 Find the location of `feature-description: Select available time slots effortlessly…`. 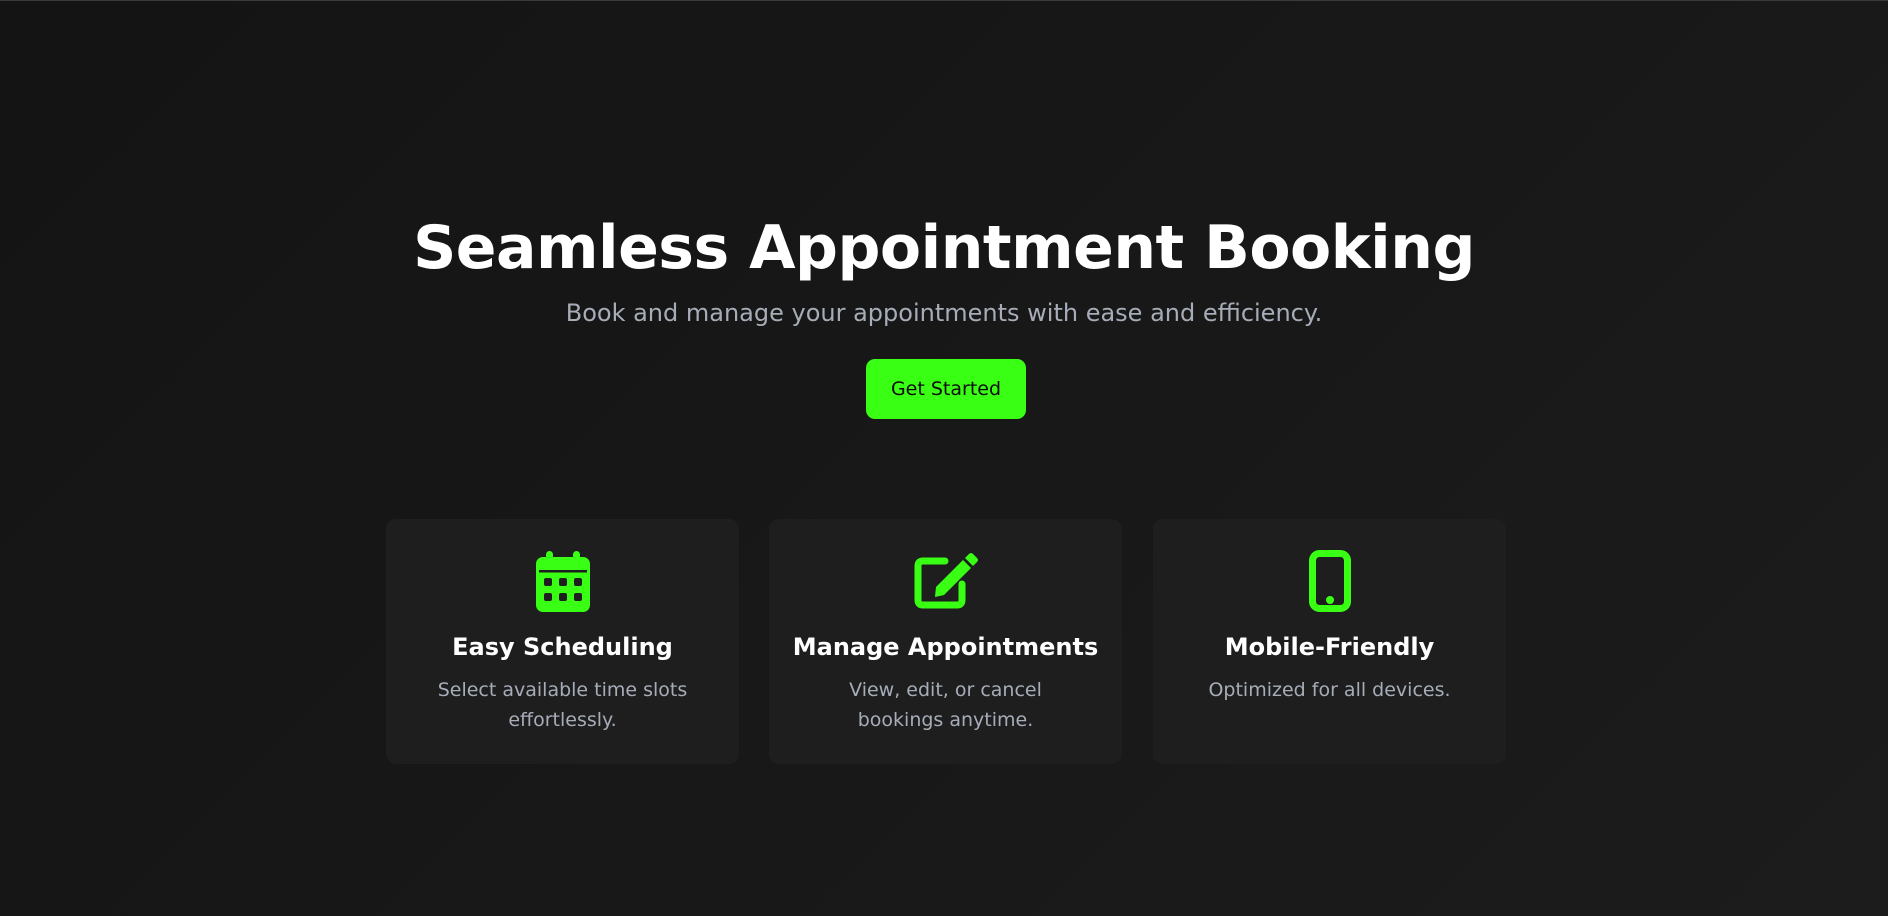

feature-description: Select available time slots effortlessly… is located at coordinates (562, 705).